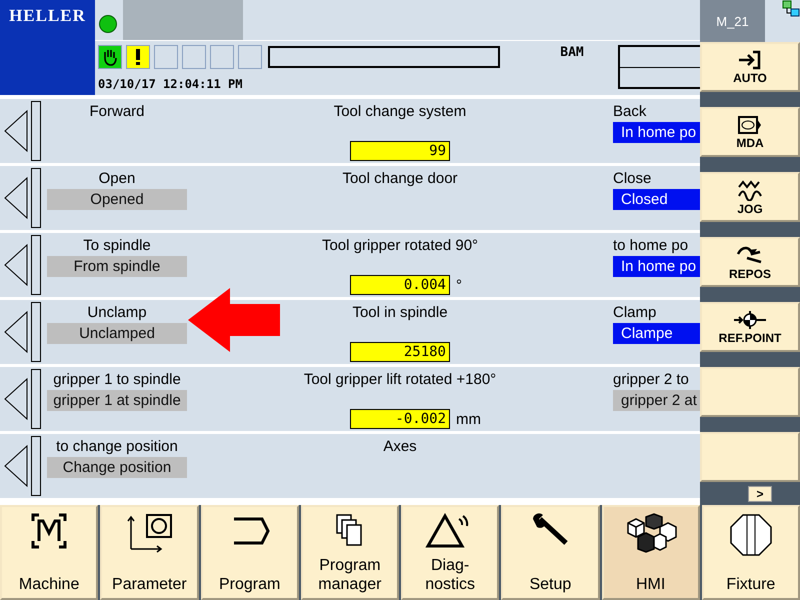 The height and width of the screenshot is (600, 800). Describe the element at coordinates (791, 9) in the screenshot. I see `network-icon` at that location.